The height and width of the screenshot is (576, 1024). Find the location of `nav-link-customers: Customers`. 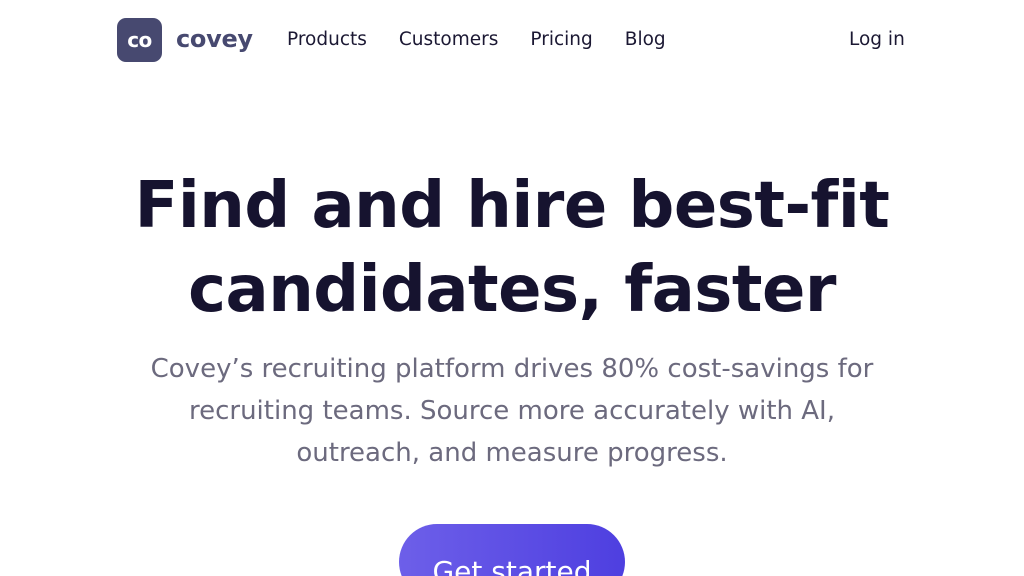

nav-link-customers: Customers is located at coordinates (449, 40).